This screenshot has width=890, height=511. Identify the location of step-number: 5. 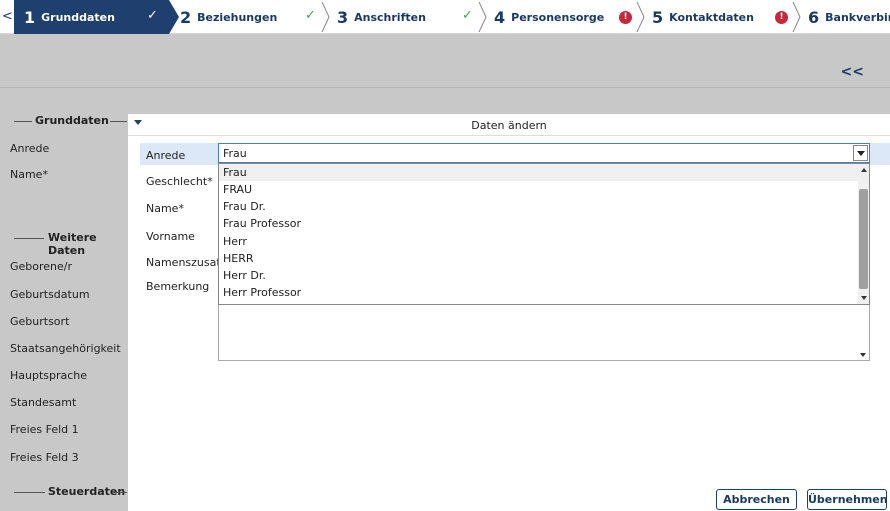
(658, 17).